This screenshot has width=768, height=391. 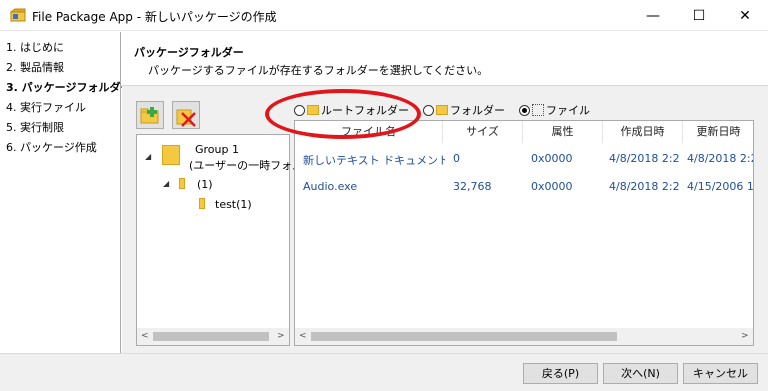 I want to click on window-title: File Package App - 新しいパッケージの作成, so click(x=154, y=17).